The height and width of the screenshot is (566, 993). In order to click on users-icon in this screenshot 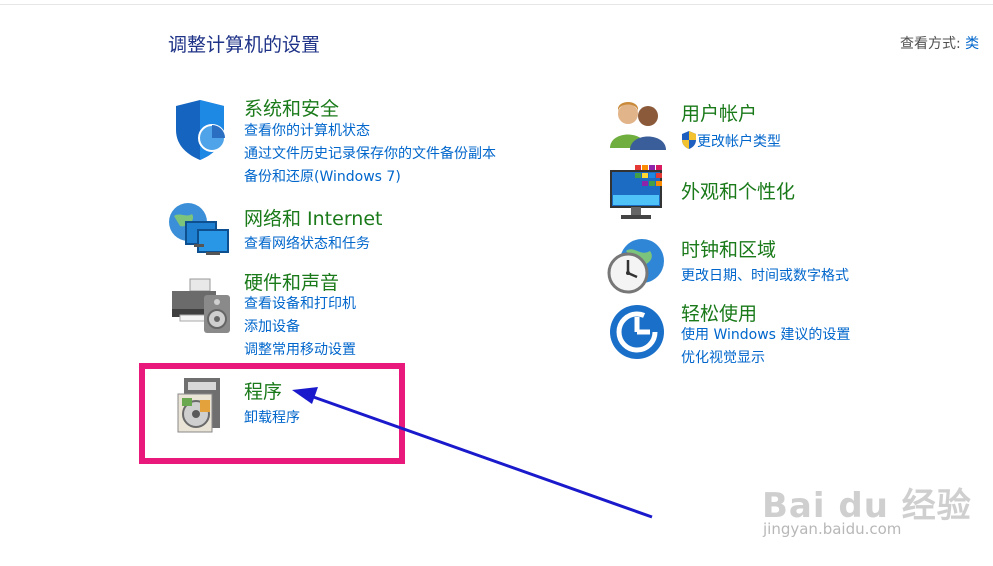, I will do `click(638, 130)`.